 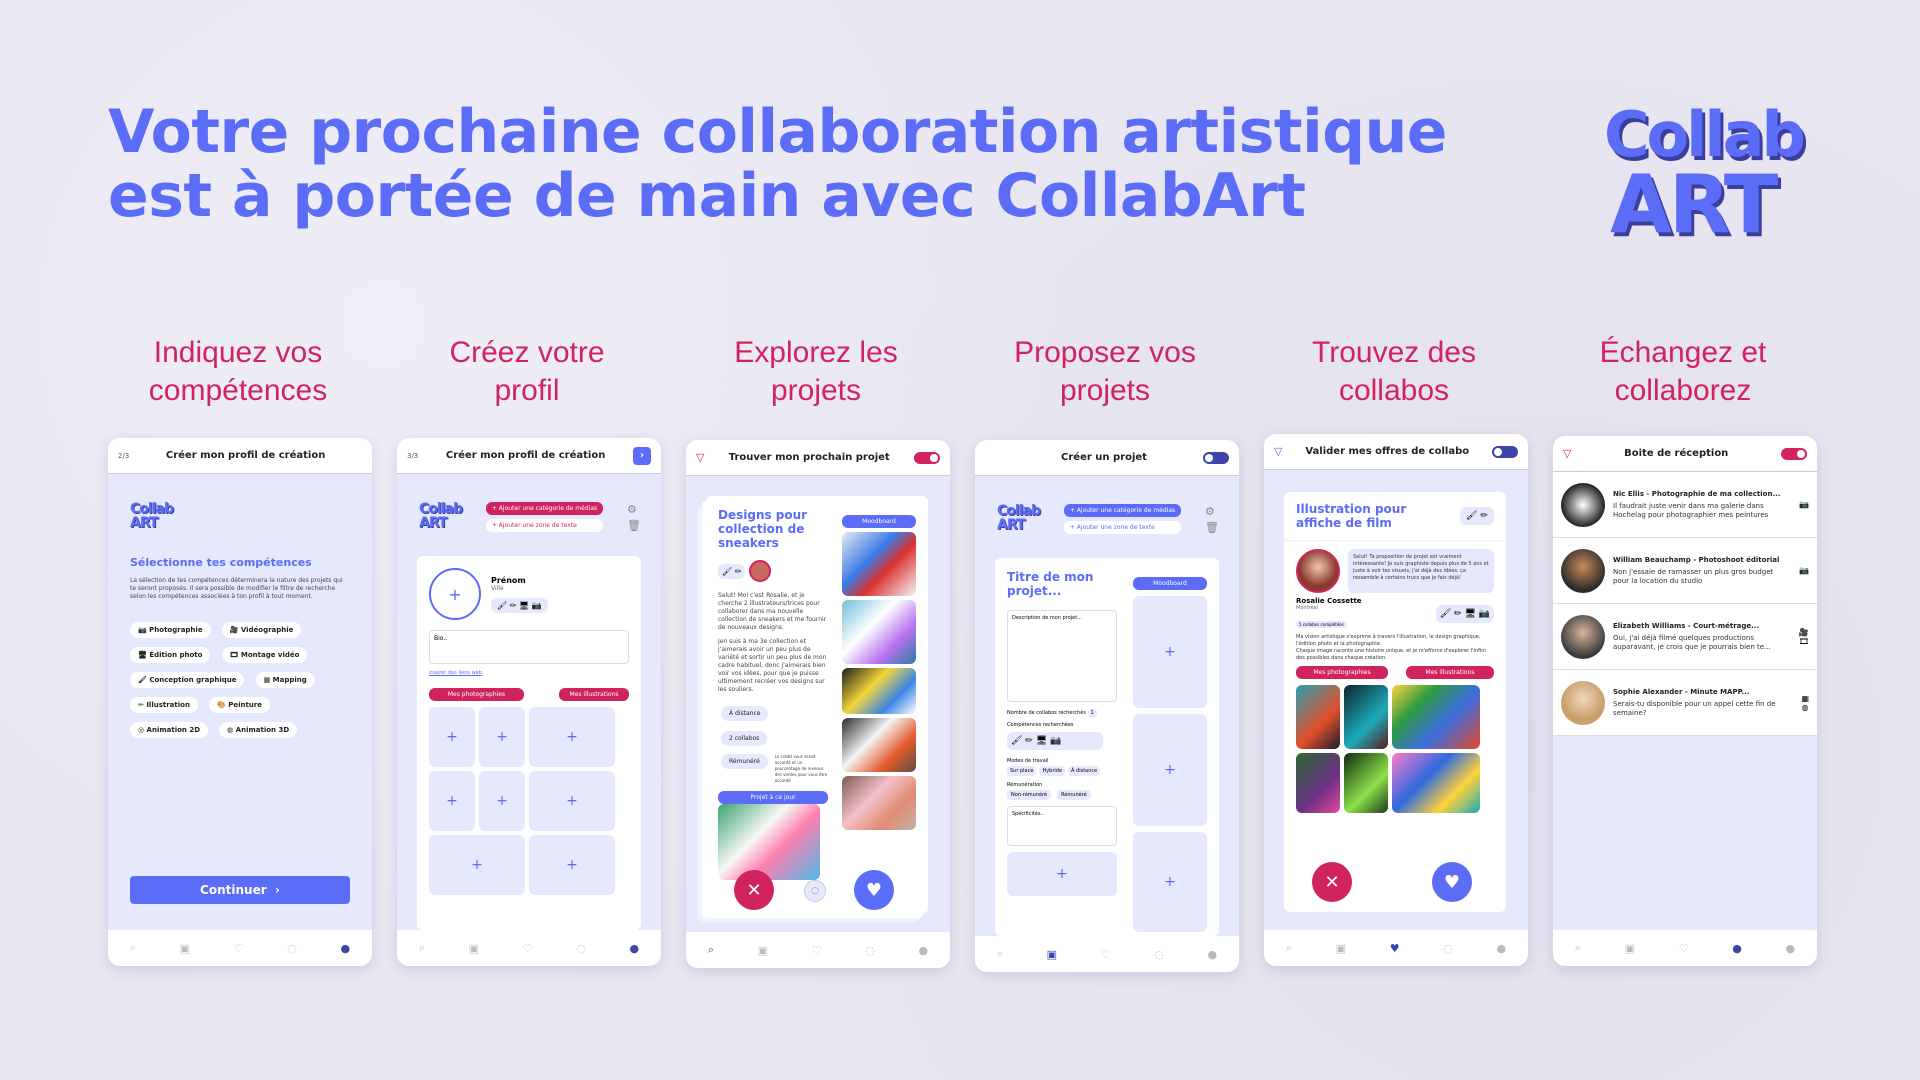 I want to click on mode-option: Sur place, so click(x=1022, y=771).